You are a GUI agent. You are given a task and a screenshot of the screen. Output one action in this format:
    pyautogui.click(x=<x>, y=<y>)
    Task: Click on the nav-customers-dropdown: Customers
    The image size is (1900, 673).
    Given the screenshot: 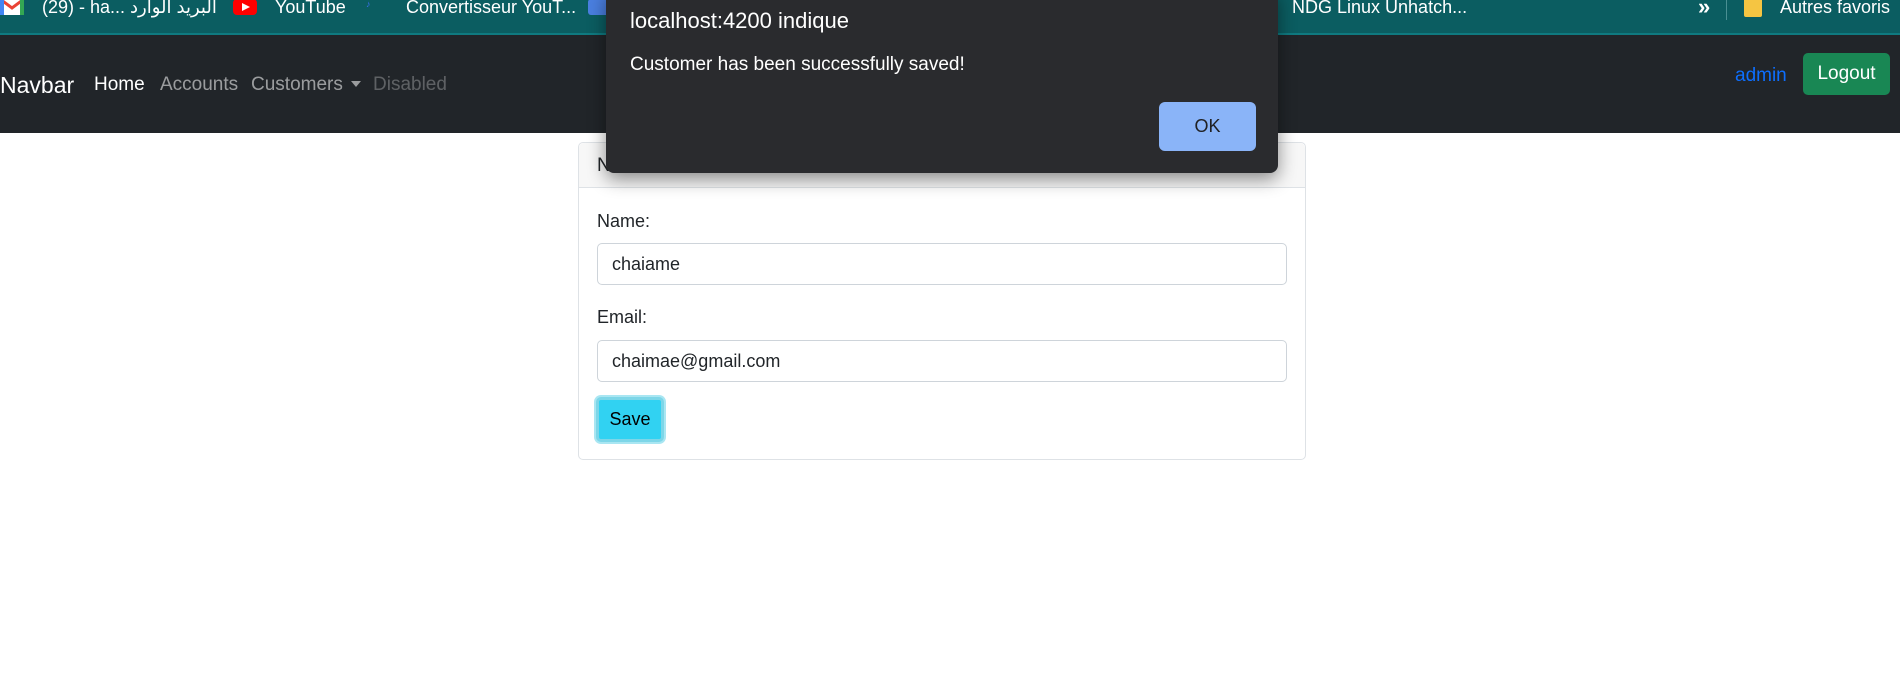 What is the action you would take?
    pyautogui.click(x=306, y=85)
    